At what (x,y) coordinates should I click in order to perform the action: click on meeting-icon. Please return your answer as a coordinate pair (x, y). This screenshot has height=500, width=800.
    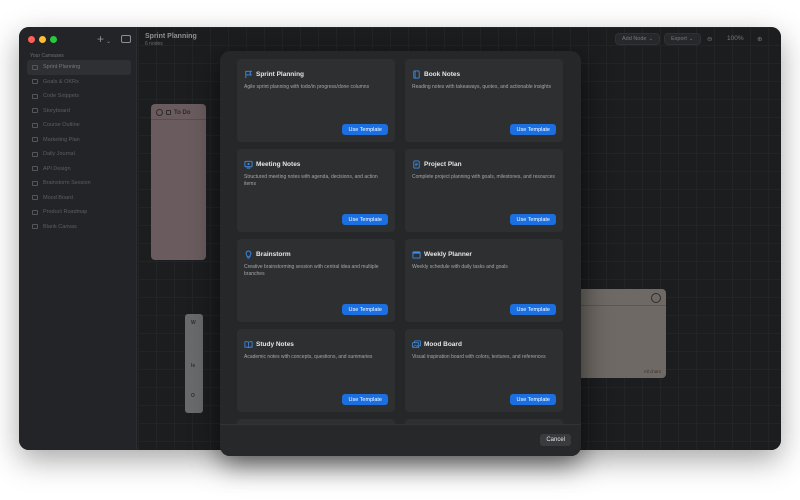
    Looking at the image, I should click on (248, 164).